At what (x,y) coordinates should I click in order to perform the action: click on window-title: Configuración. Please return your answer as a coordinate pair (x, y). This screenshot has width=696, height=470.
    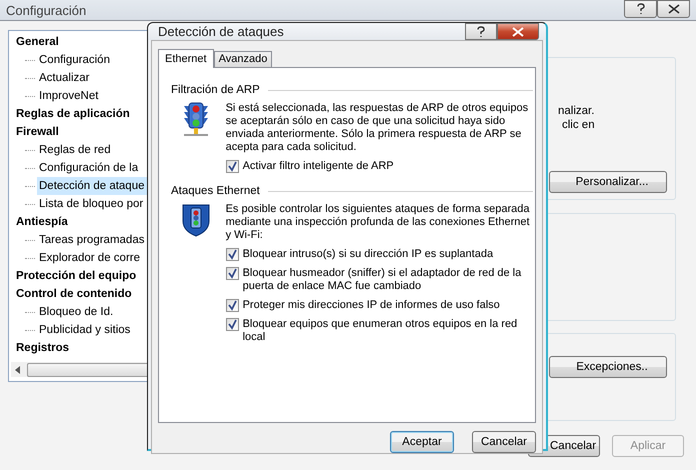
    Looking at the image, I should click on (46, 10).